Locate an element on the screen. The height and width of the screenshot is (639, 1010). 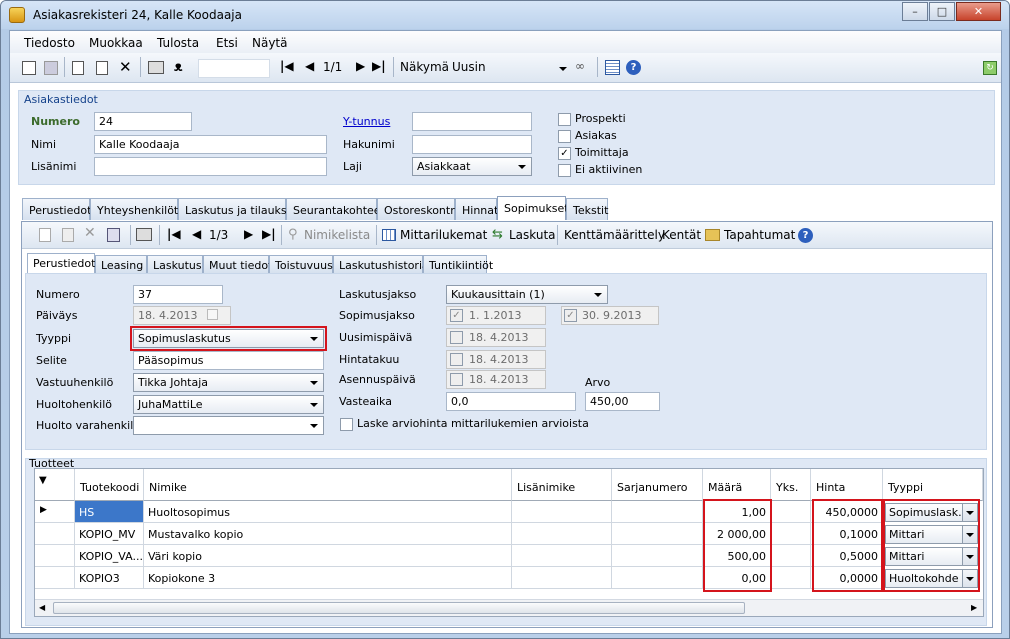
column-chooser-icon: ▼ is located at coordinates (55, 485).